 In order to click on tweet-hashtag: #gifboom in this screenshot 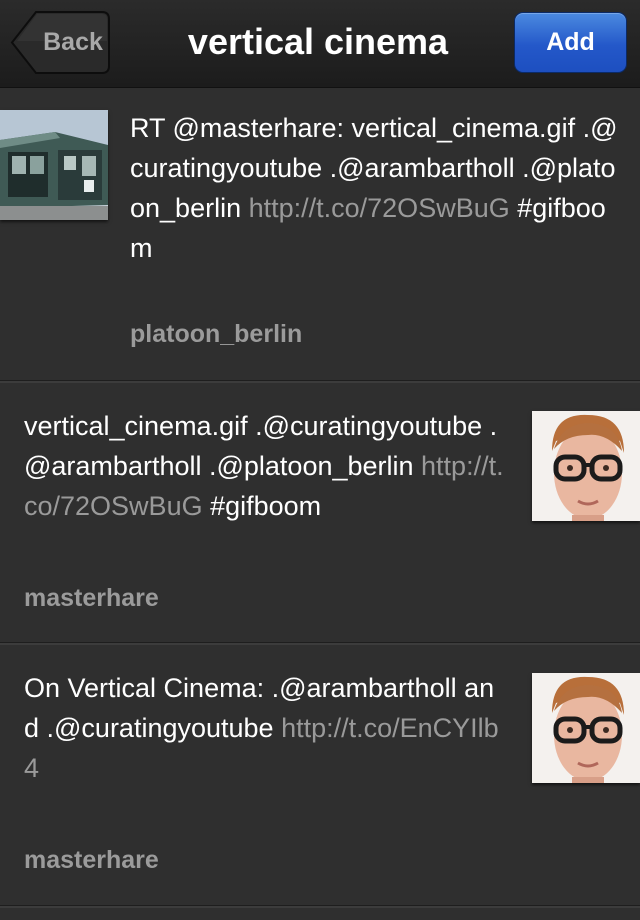, I will do `click(262, 506)`.